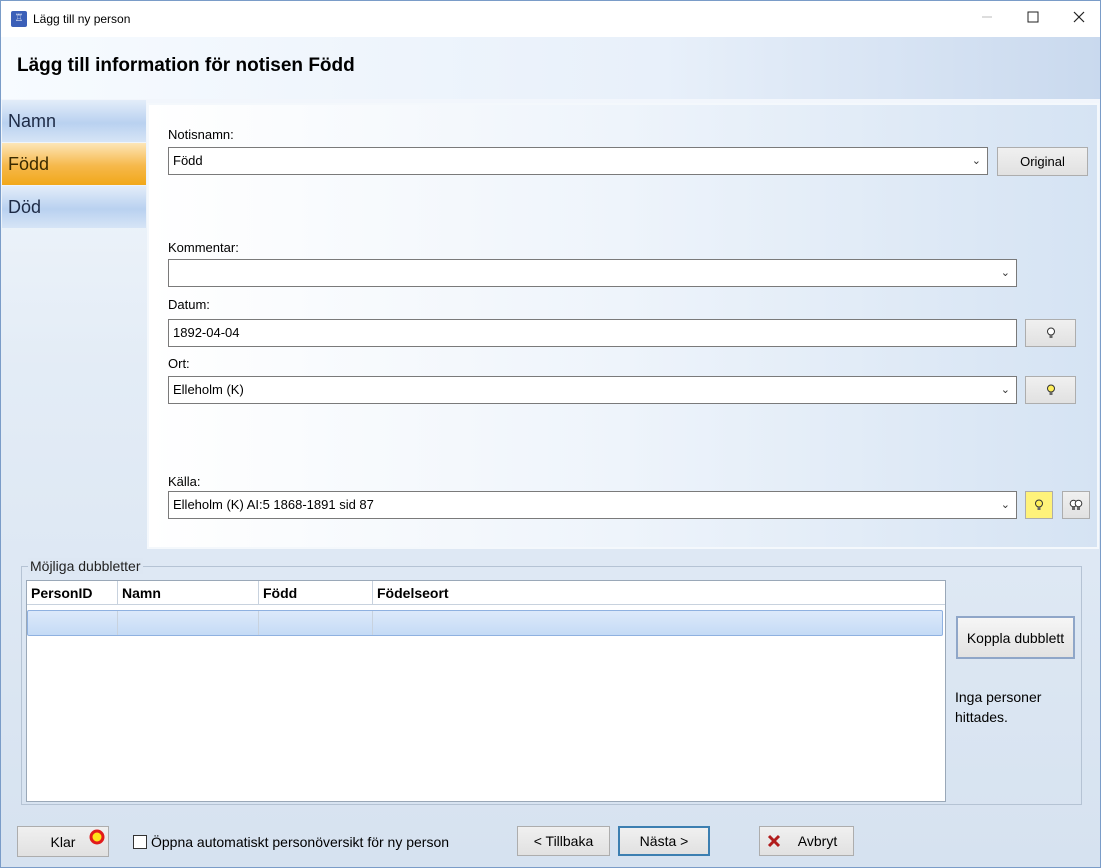 This screenshot has width=1101, height=868. Describe the element at coordinates (1015, 637) in the screenshot. I see `link-duplicate-button: Koppla dubblett` at that location.